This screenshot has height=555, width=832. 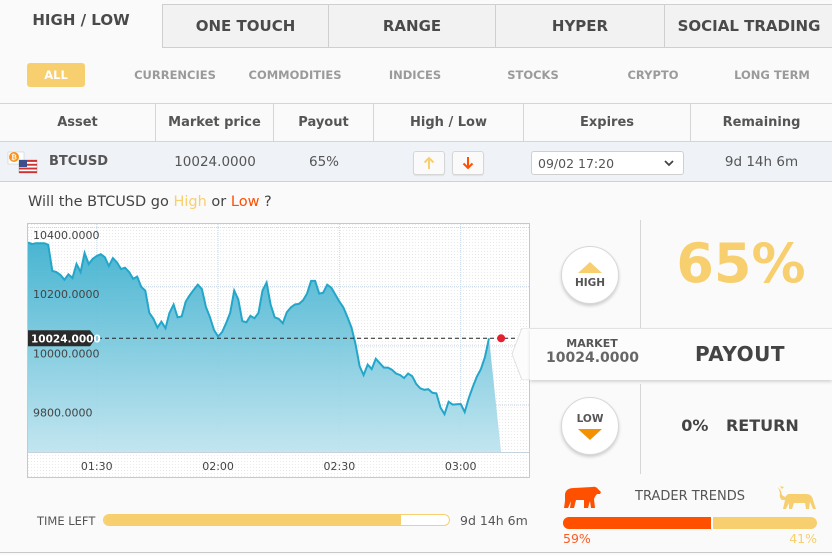 I want to click on tab-hyper: HYPER, so click(x=580, y=26).